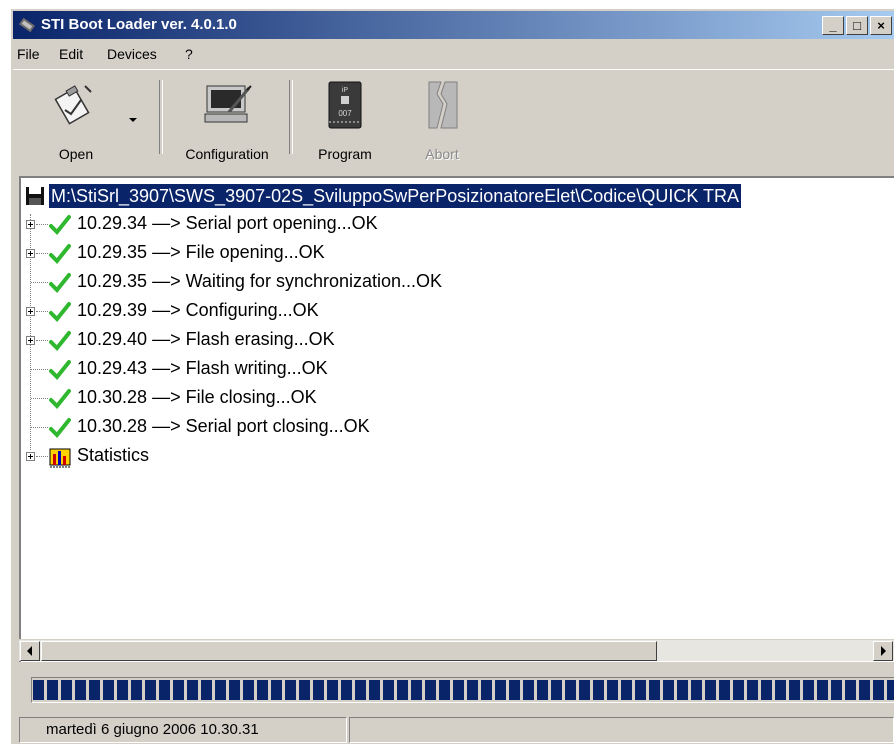 The width and height of the screenshot is (894, 744). Describe the element at coordinates (73, 105) in the screenshot. I see `open-icon` at that location.